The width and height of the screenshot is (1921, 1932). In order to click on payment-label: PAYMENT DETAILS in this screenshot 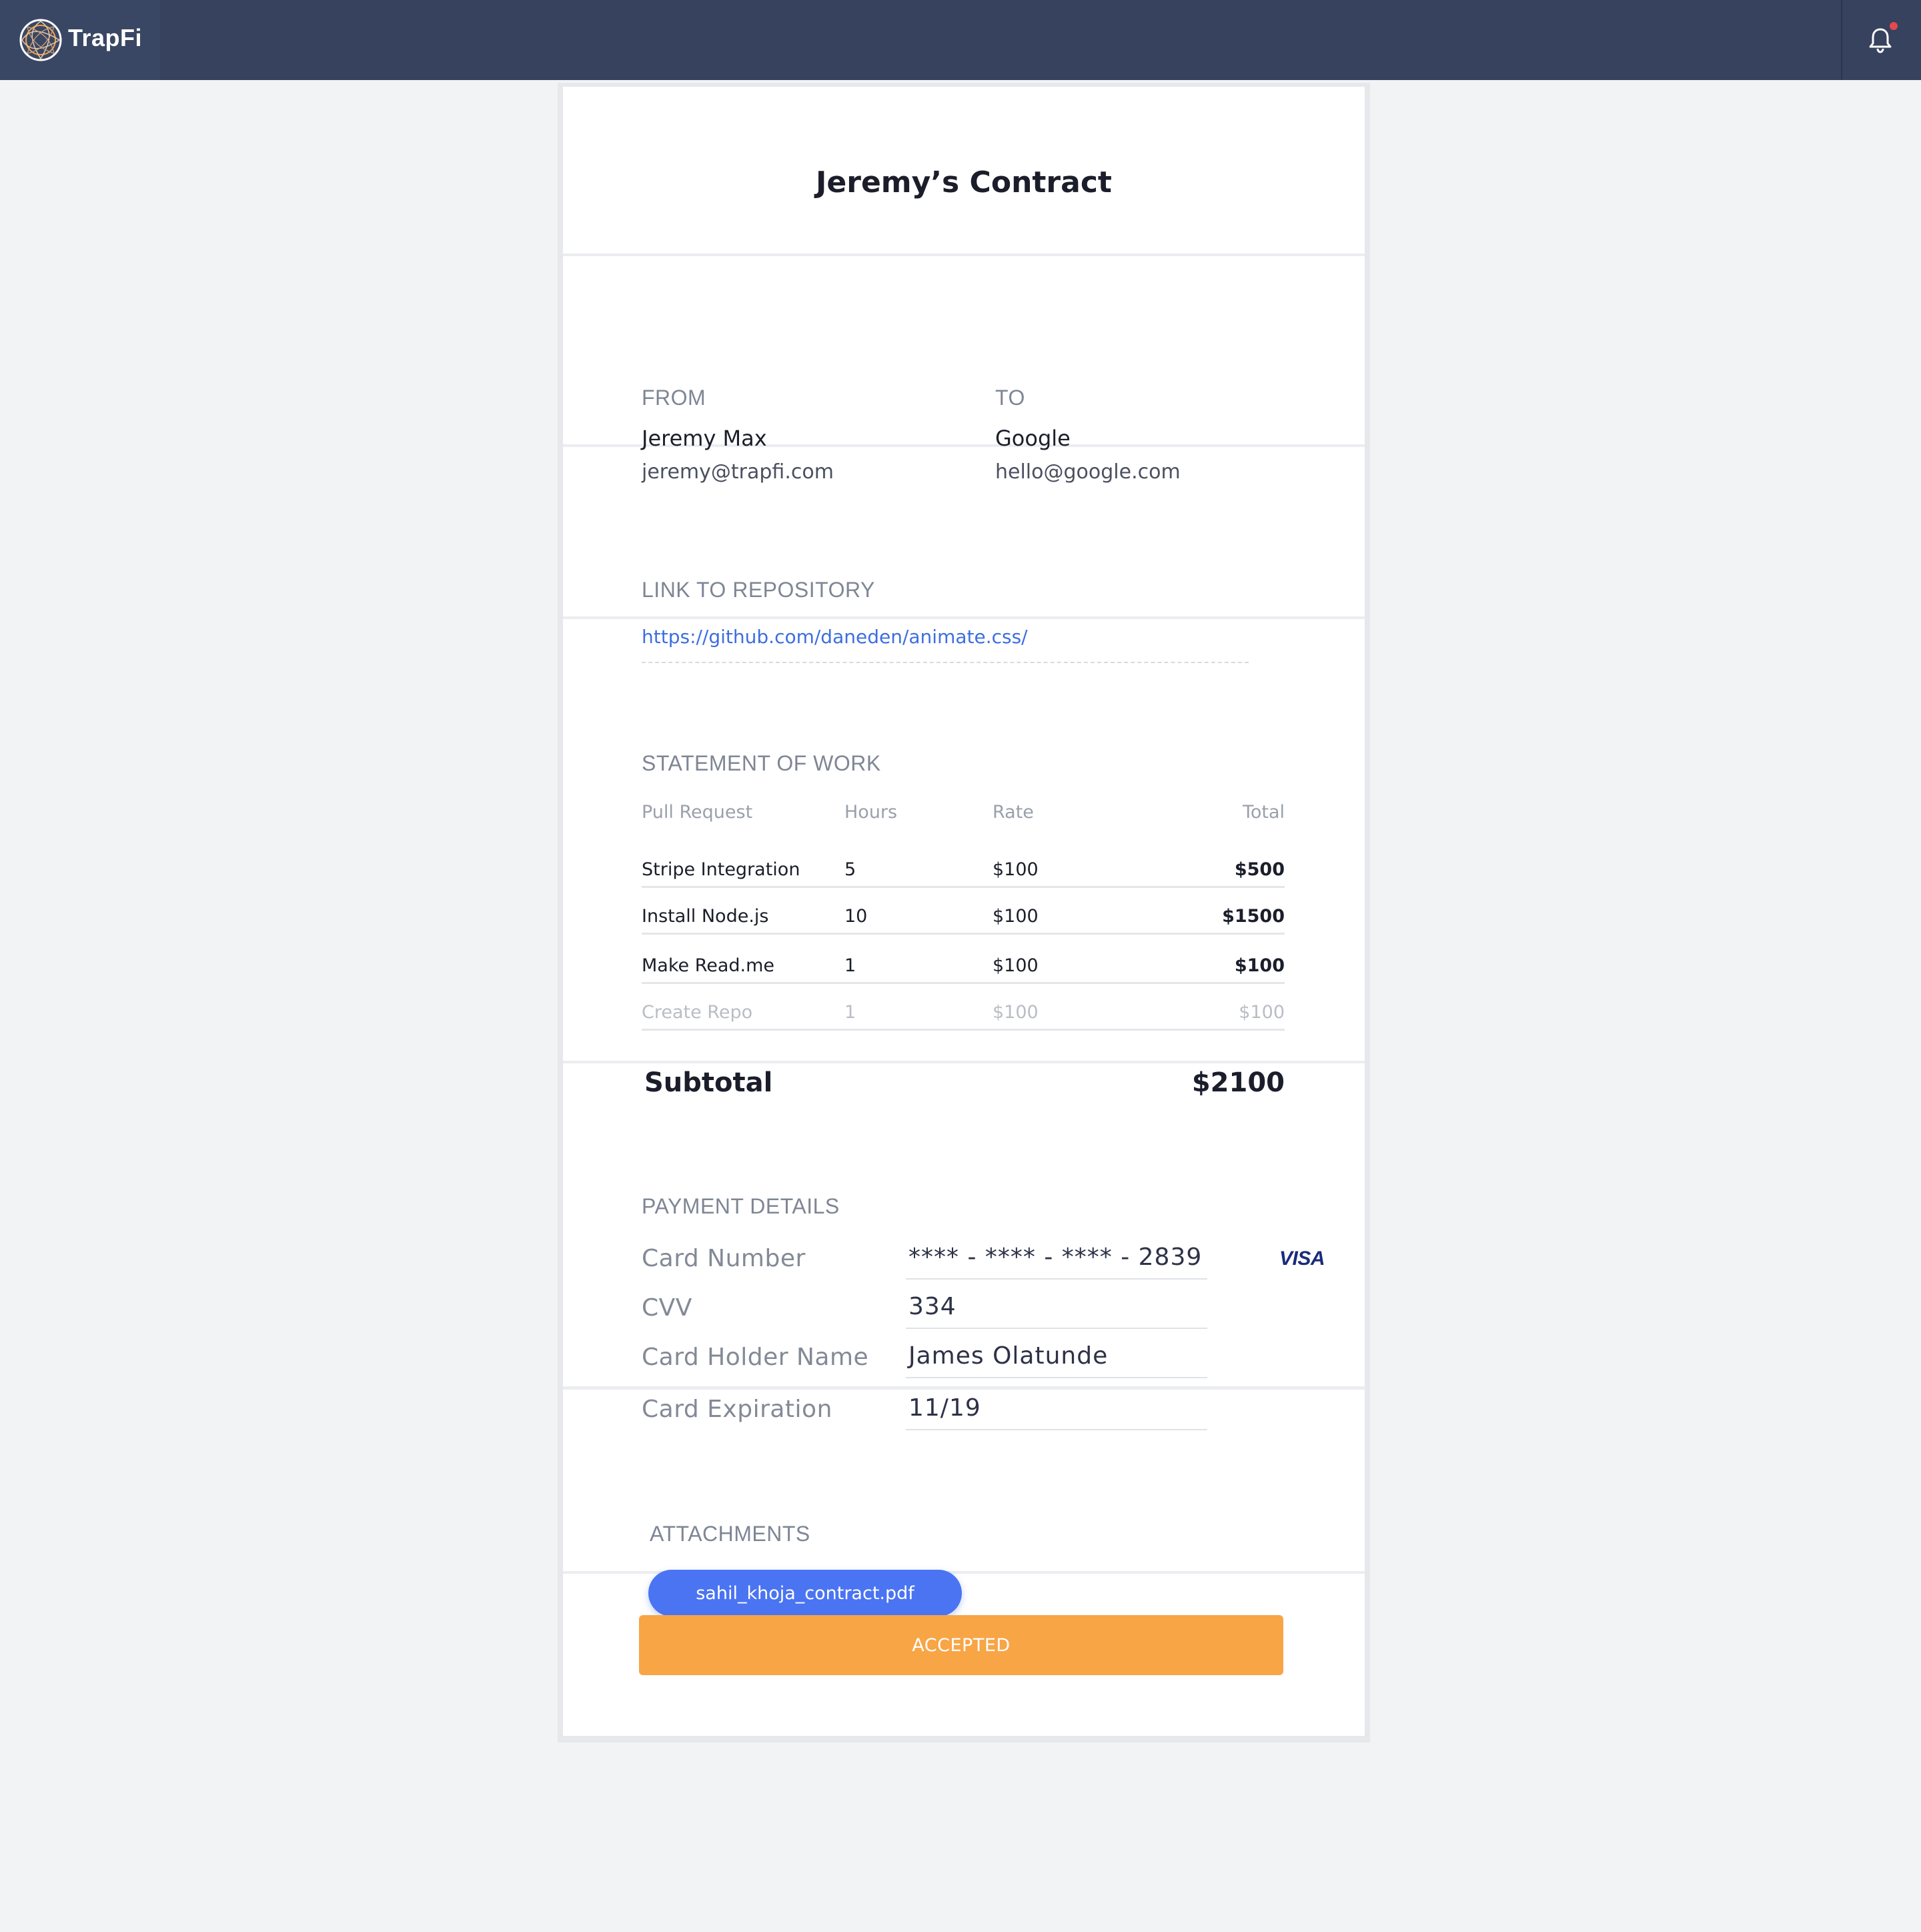, I will do `click(741, 1206)`.